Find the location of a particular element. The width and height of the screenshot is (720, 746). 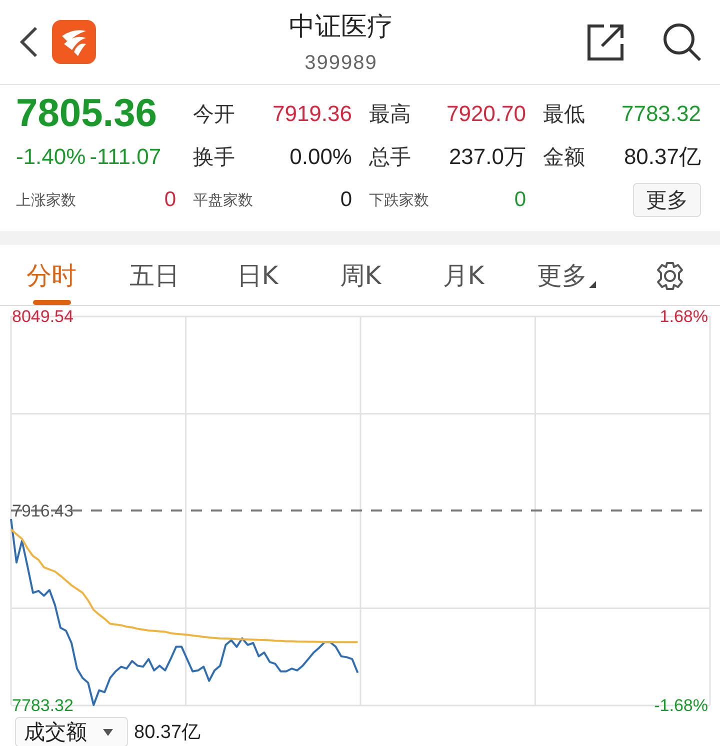

stat-value: 7920.70 is located at coordinates (486, 114).